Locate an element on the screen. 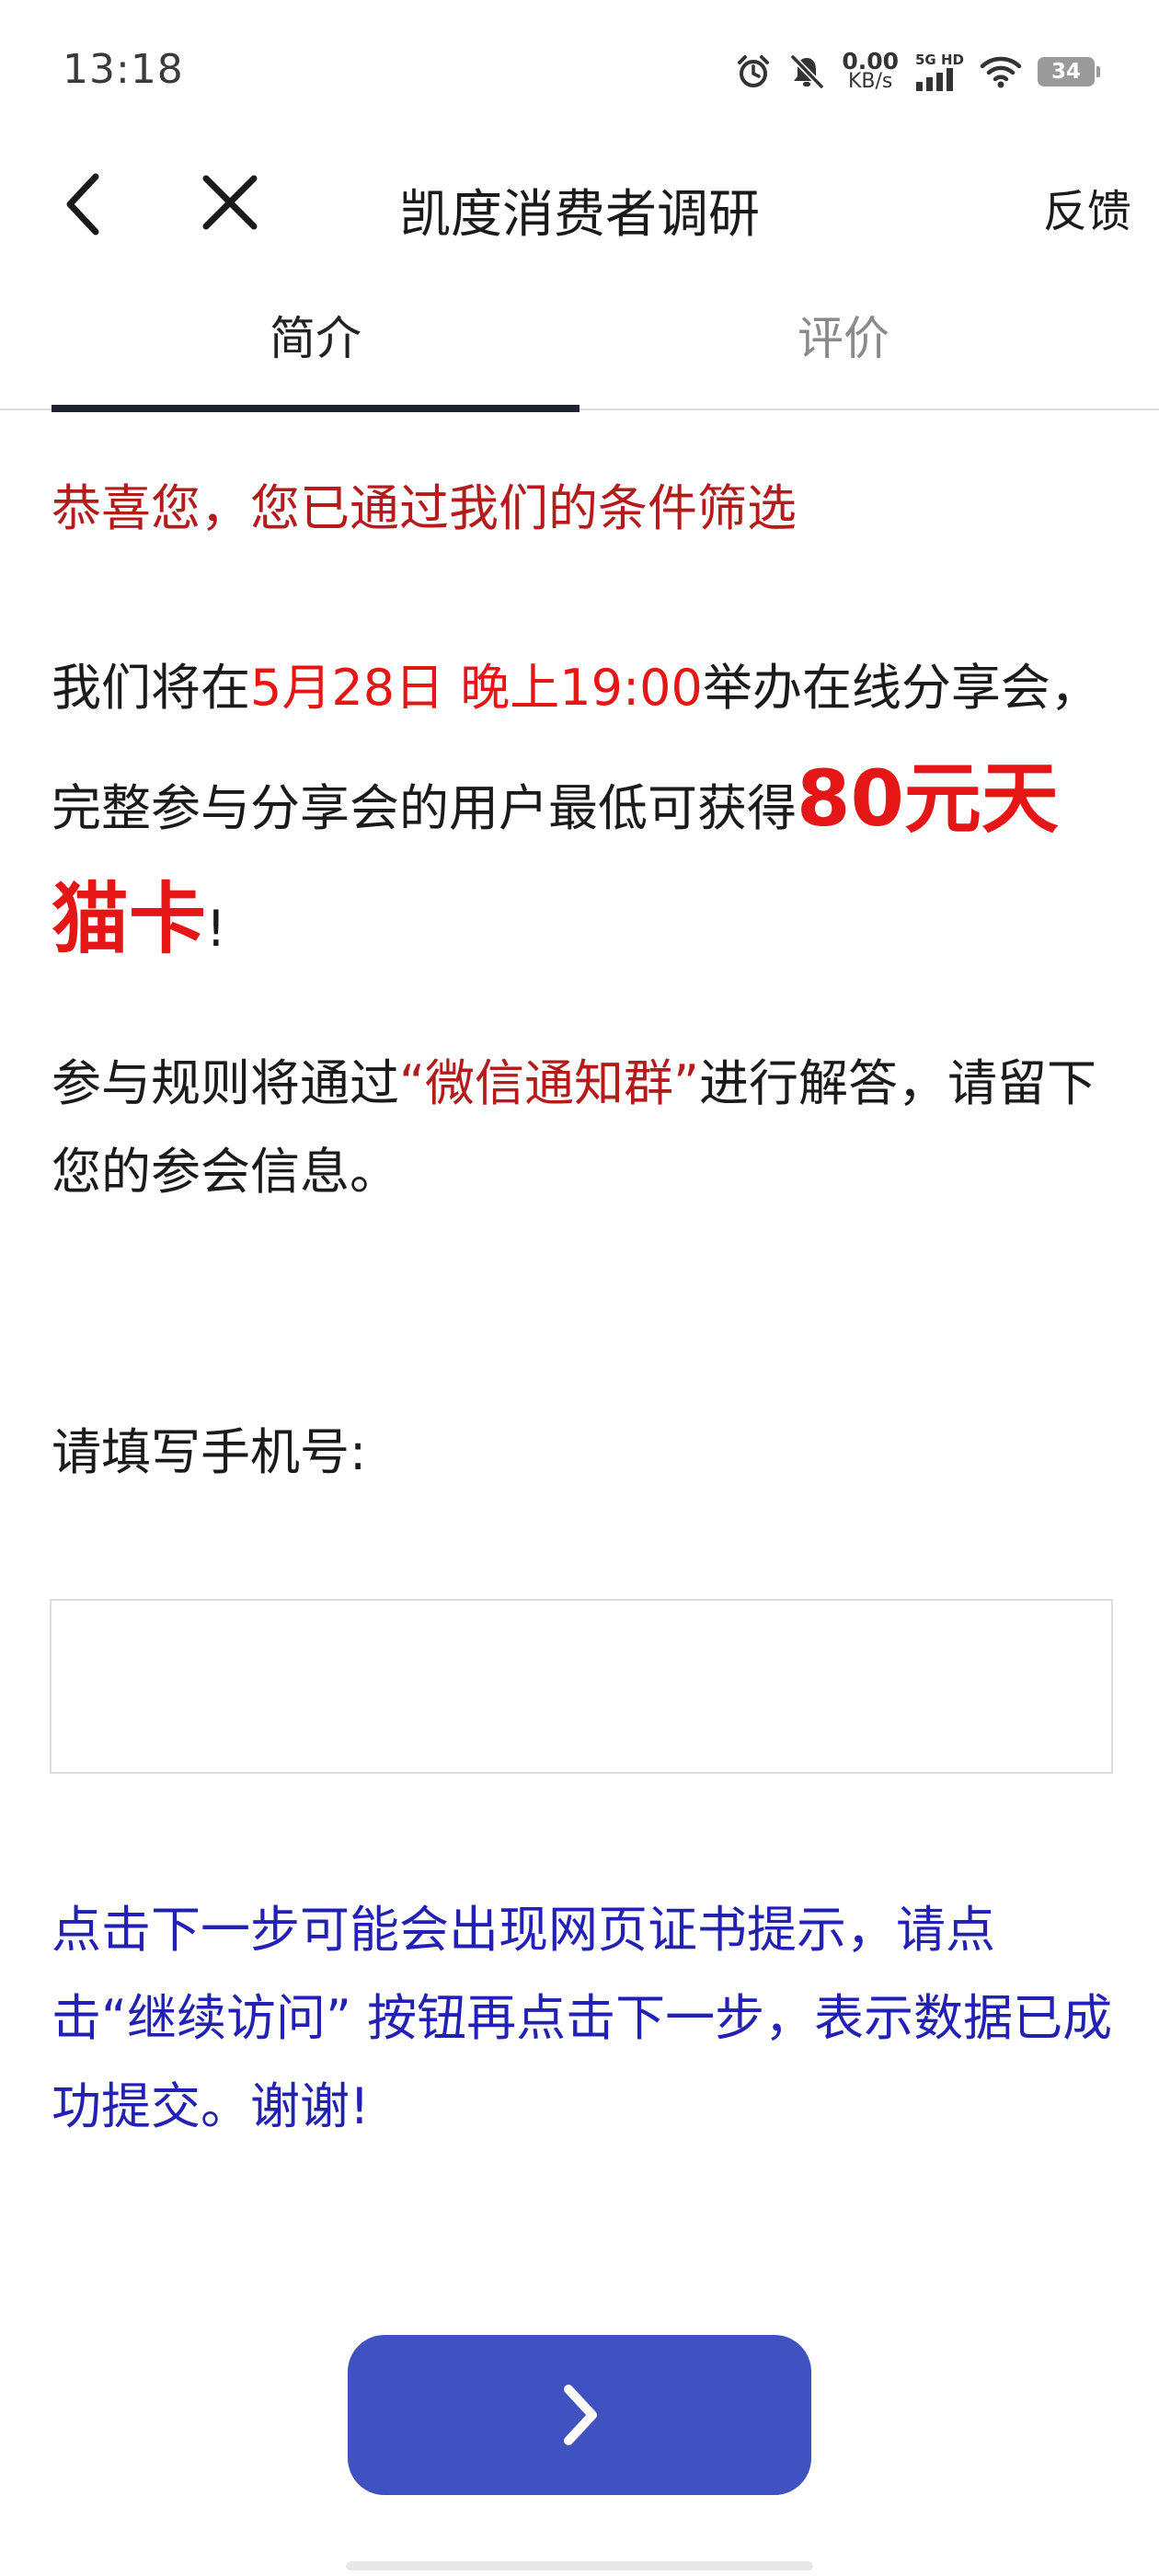 The height and width of the screenshot is (2576, 1159). home-indicator is located at coordinates (579, 2565).